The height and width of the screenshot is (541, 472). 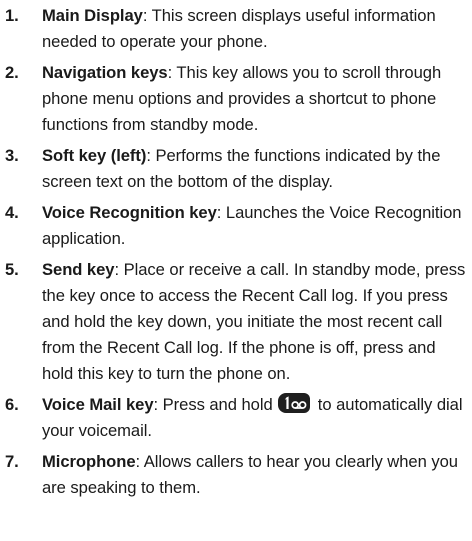 What do you see at coordinates (94, 155) in the screenshot?
I see `item-term: Soft key (left)` at bounding box center [94, 155].